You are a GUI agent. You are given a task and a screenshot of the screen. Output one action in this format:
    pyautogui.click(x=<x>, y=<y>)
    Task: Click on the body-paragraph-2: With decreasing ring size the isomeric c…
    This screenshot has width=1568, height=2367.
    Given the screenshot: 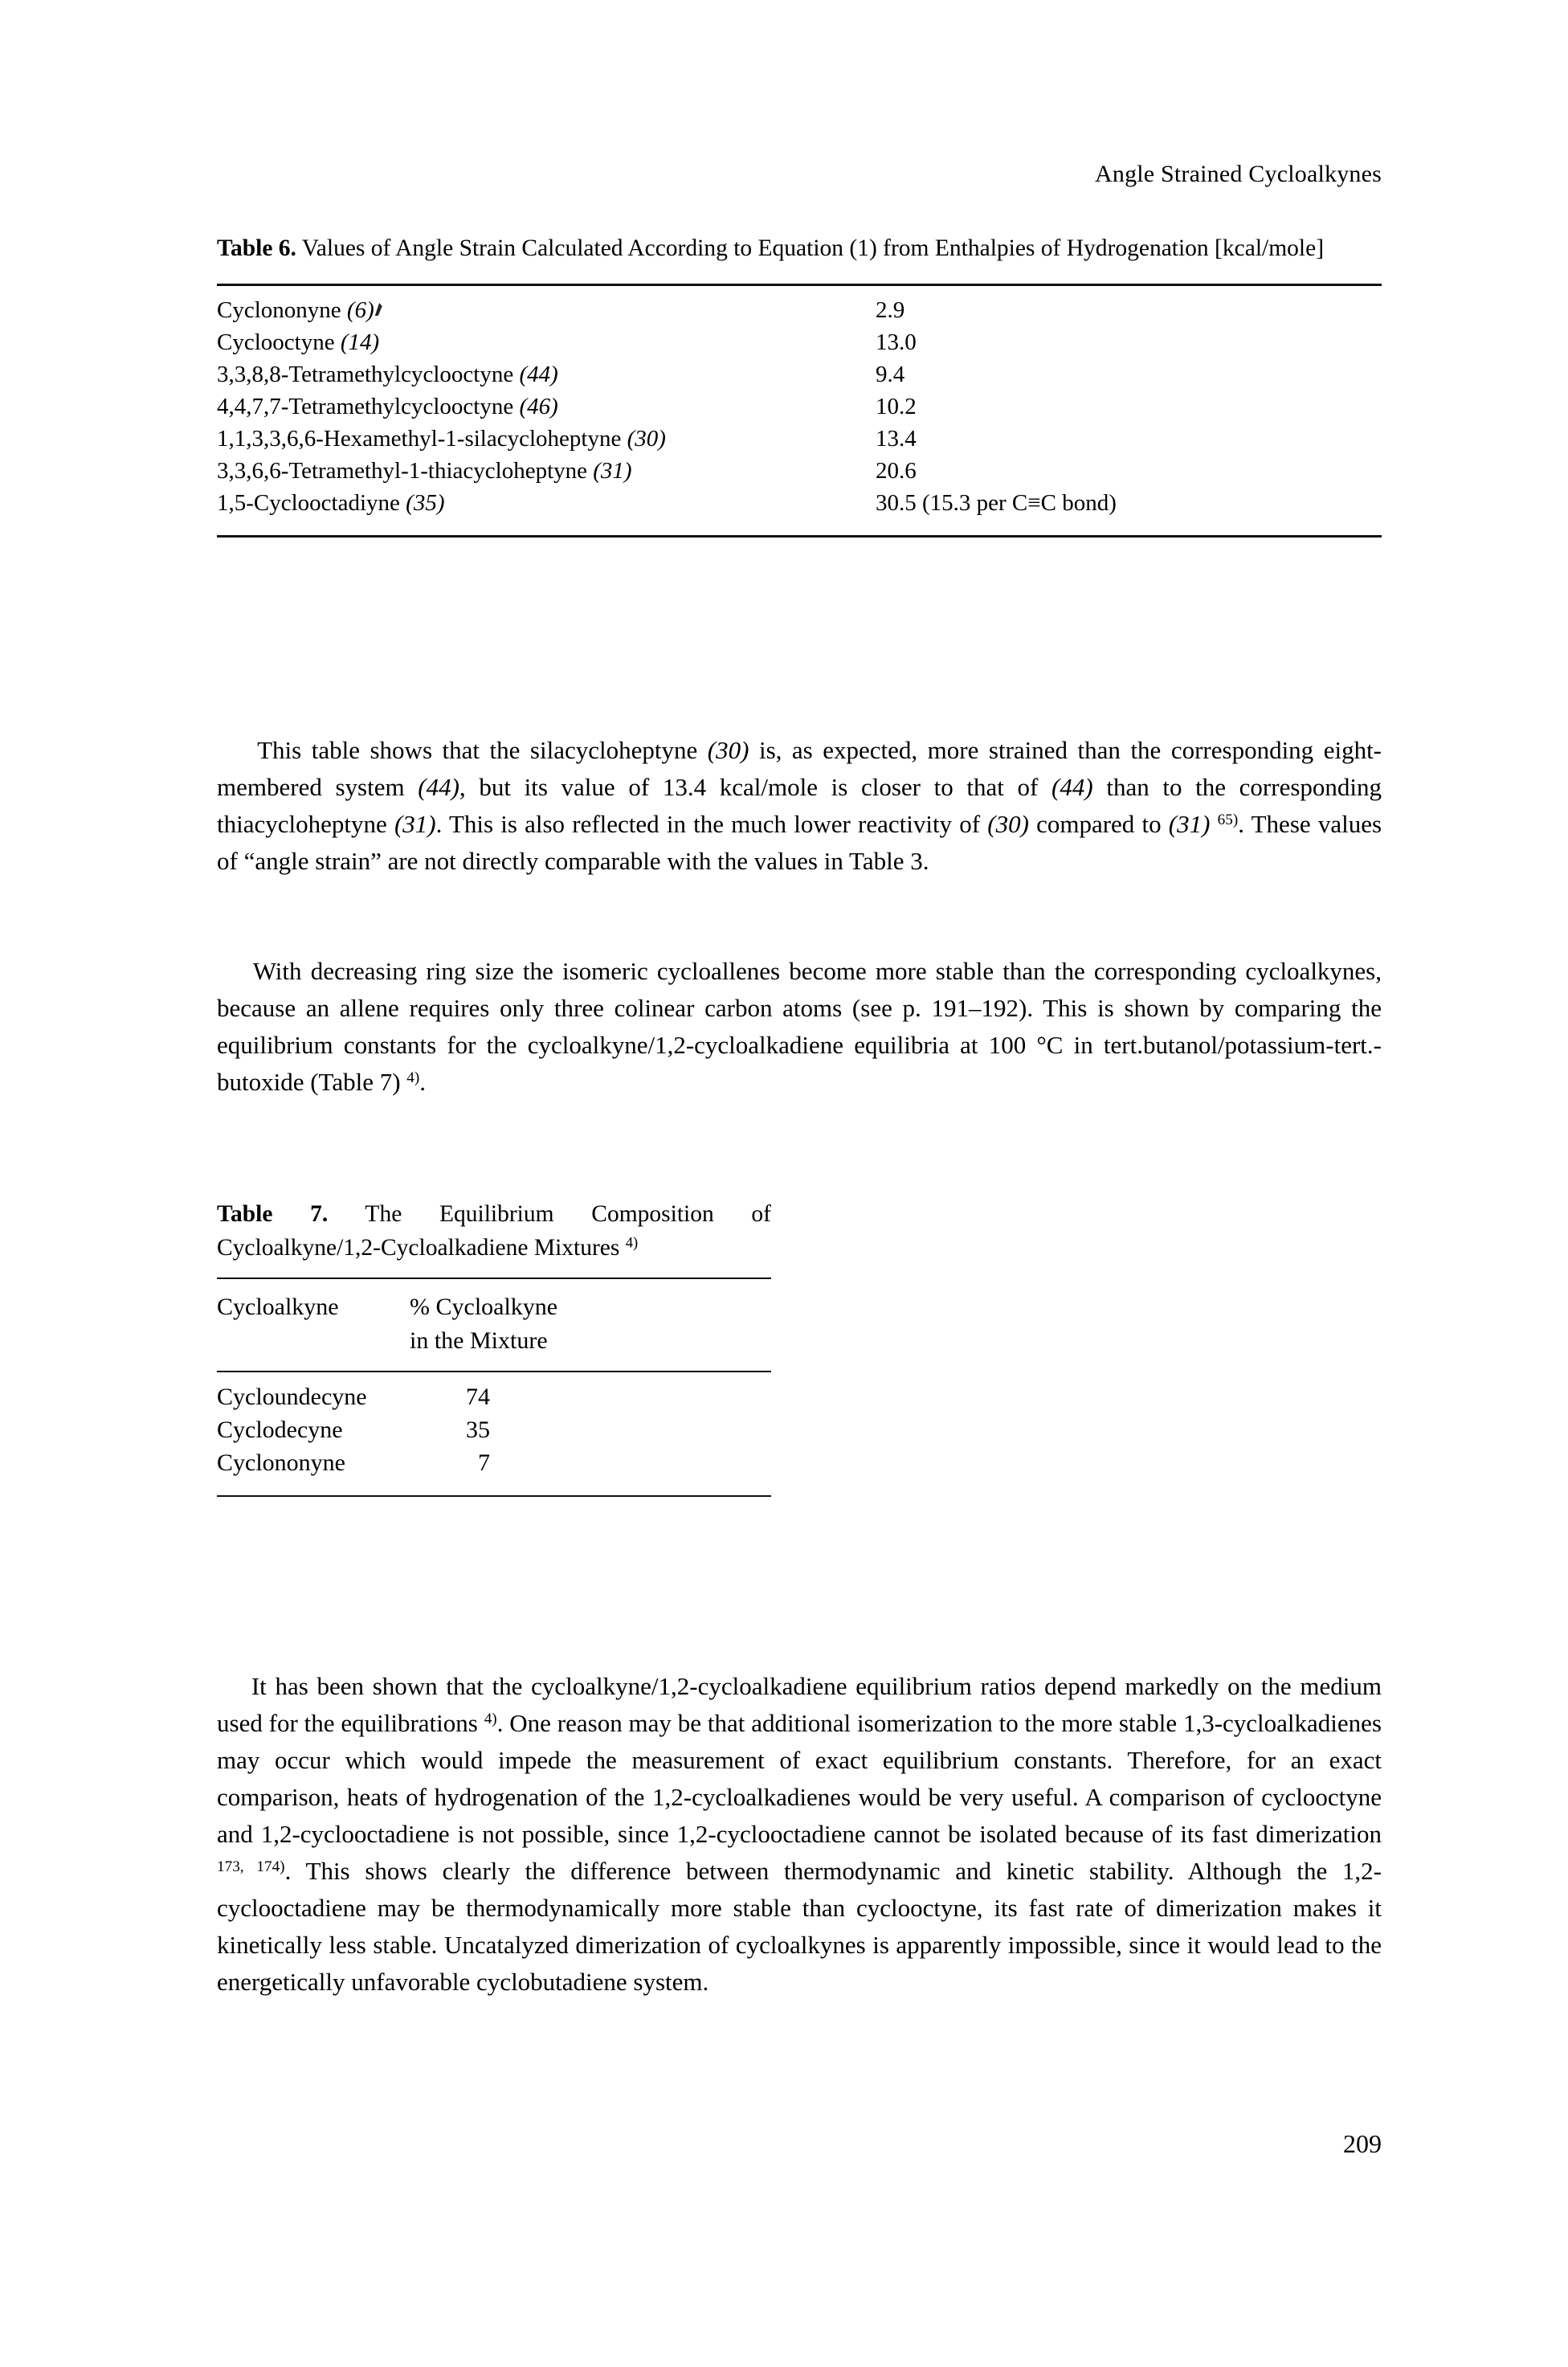 What is the action you would take?
    pyautogui.click(x=799, y=1026)
    